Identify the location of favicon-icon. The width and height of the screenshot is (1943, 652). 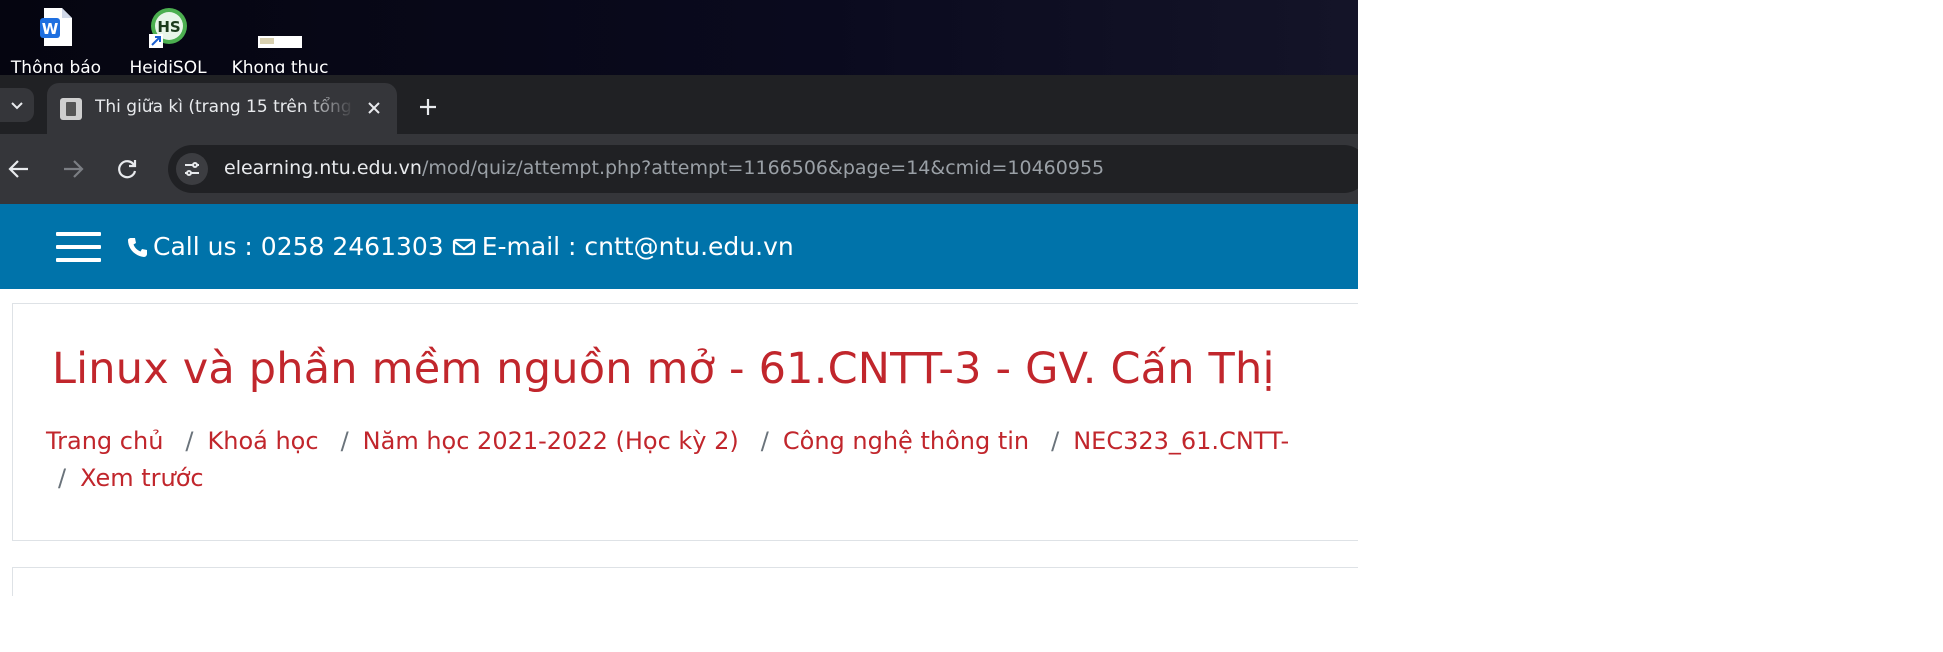
(71, 109).